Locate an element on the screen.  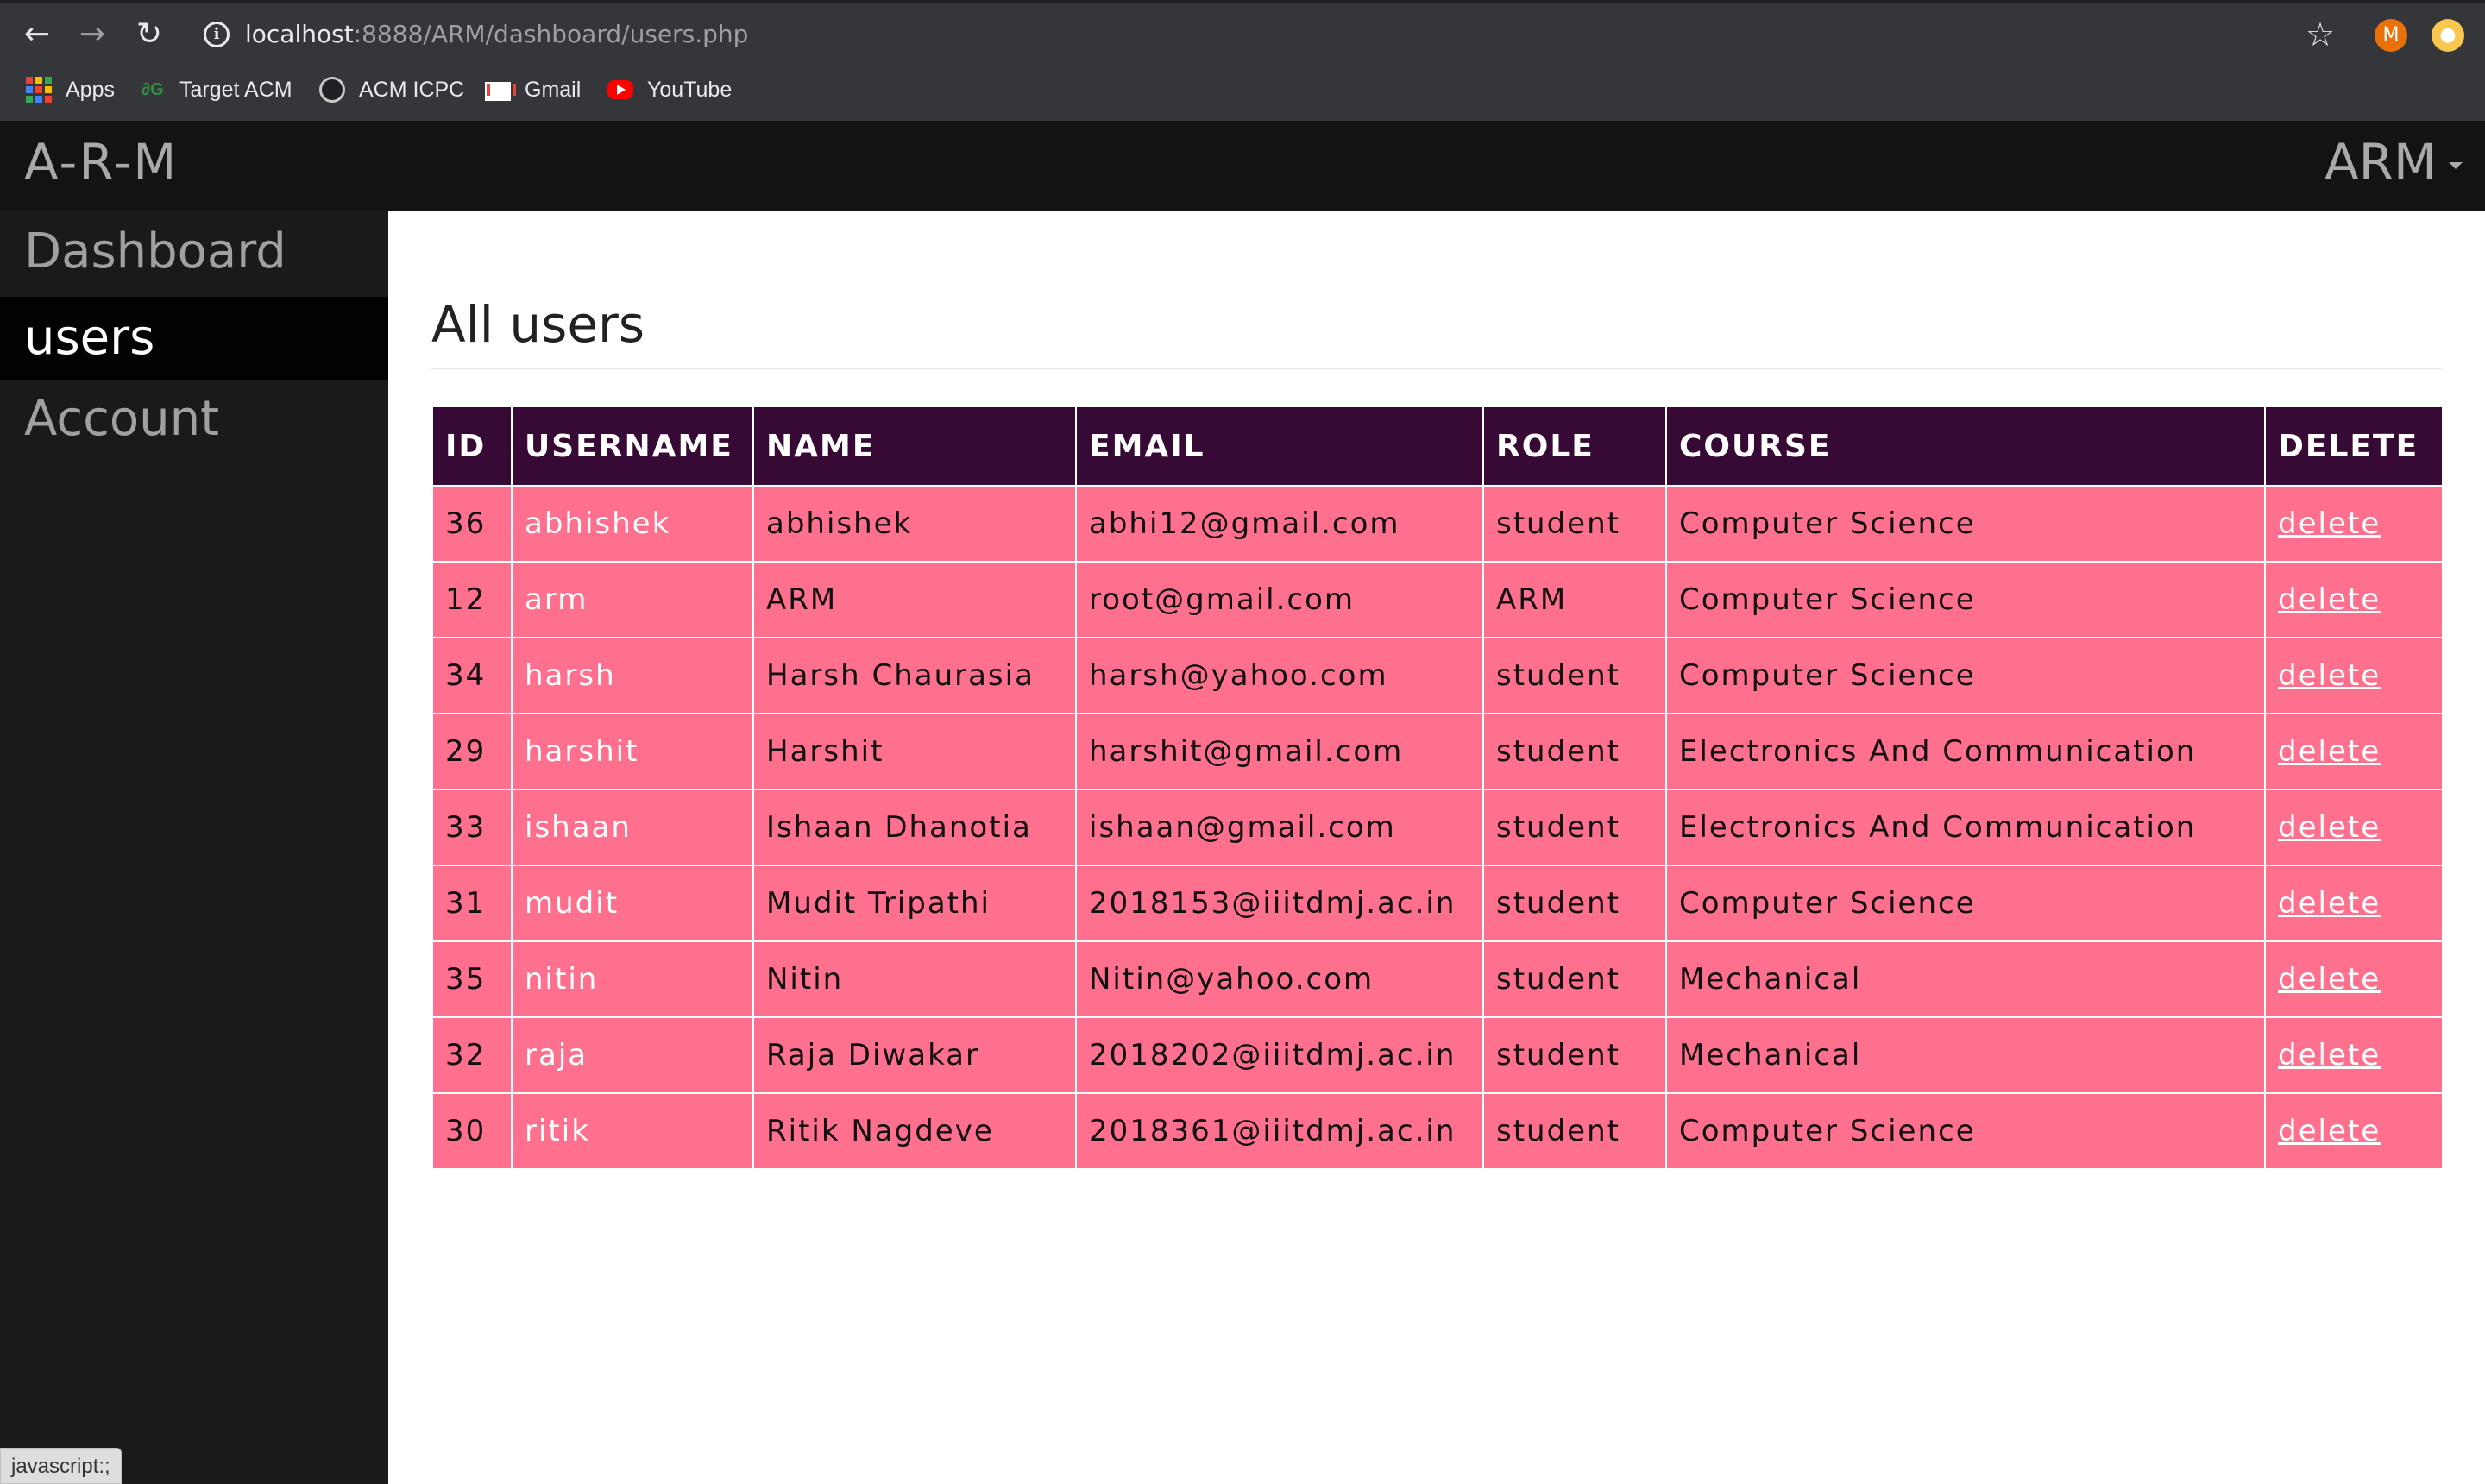
bookmark-target-acm: ∂G Target ACM is located at coordinates (216, 89).